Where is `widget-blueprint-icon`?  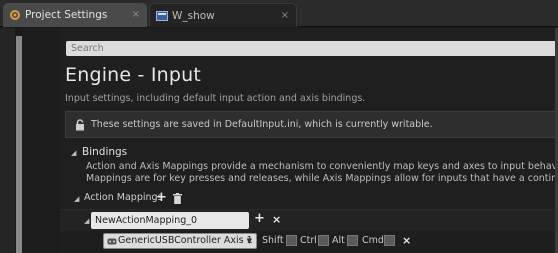 widget-blueprint-icon is located at coordinates (162, 16).